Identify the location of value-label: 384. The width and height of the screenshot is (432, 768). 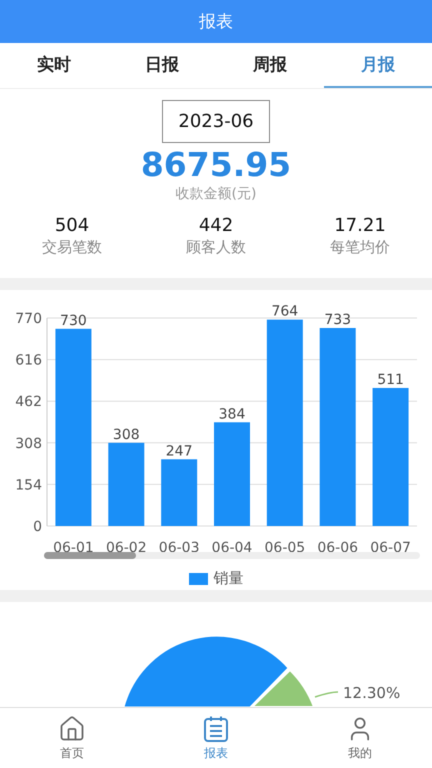
(232, 414).